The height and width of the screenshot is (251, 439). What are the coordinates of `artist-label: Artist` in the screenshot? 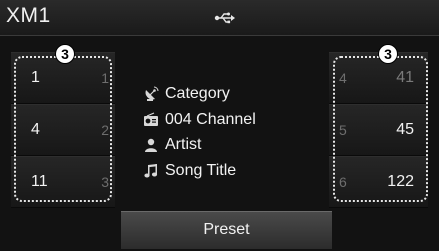 It's located at (183, 144).